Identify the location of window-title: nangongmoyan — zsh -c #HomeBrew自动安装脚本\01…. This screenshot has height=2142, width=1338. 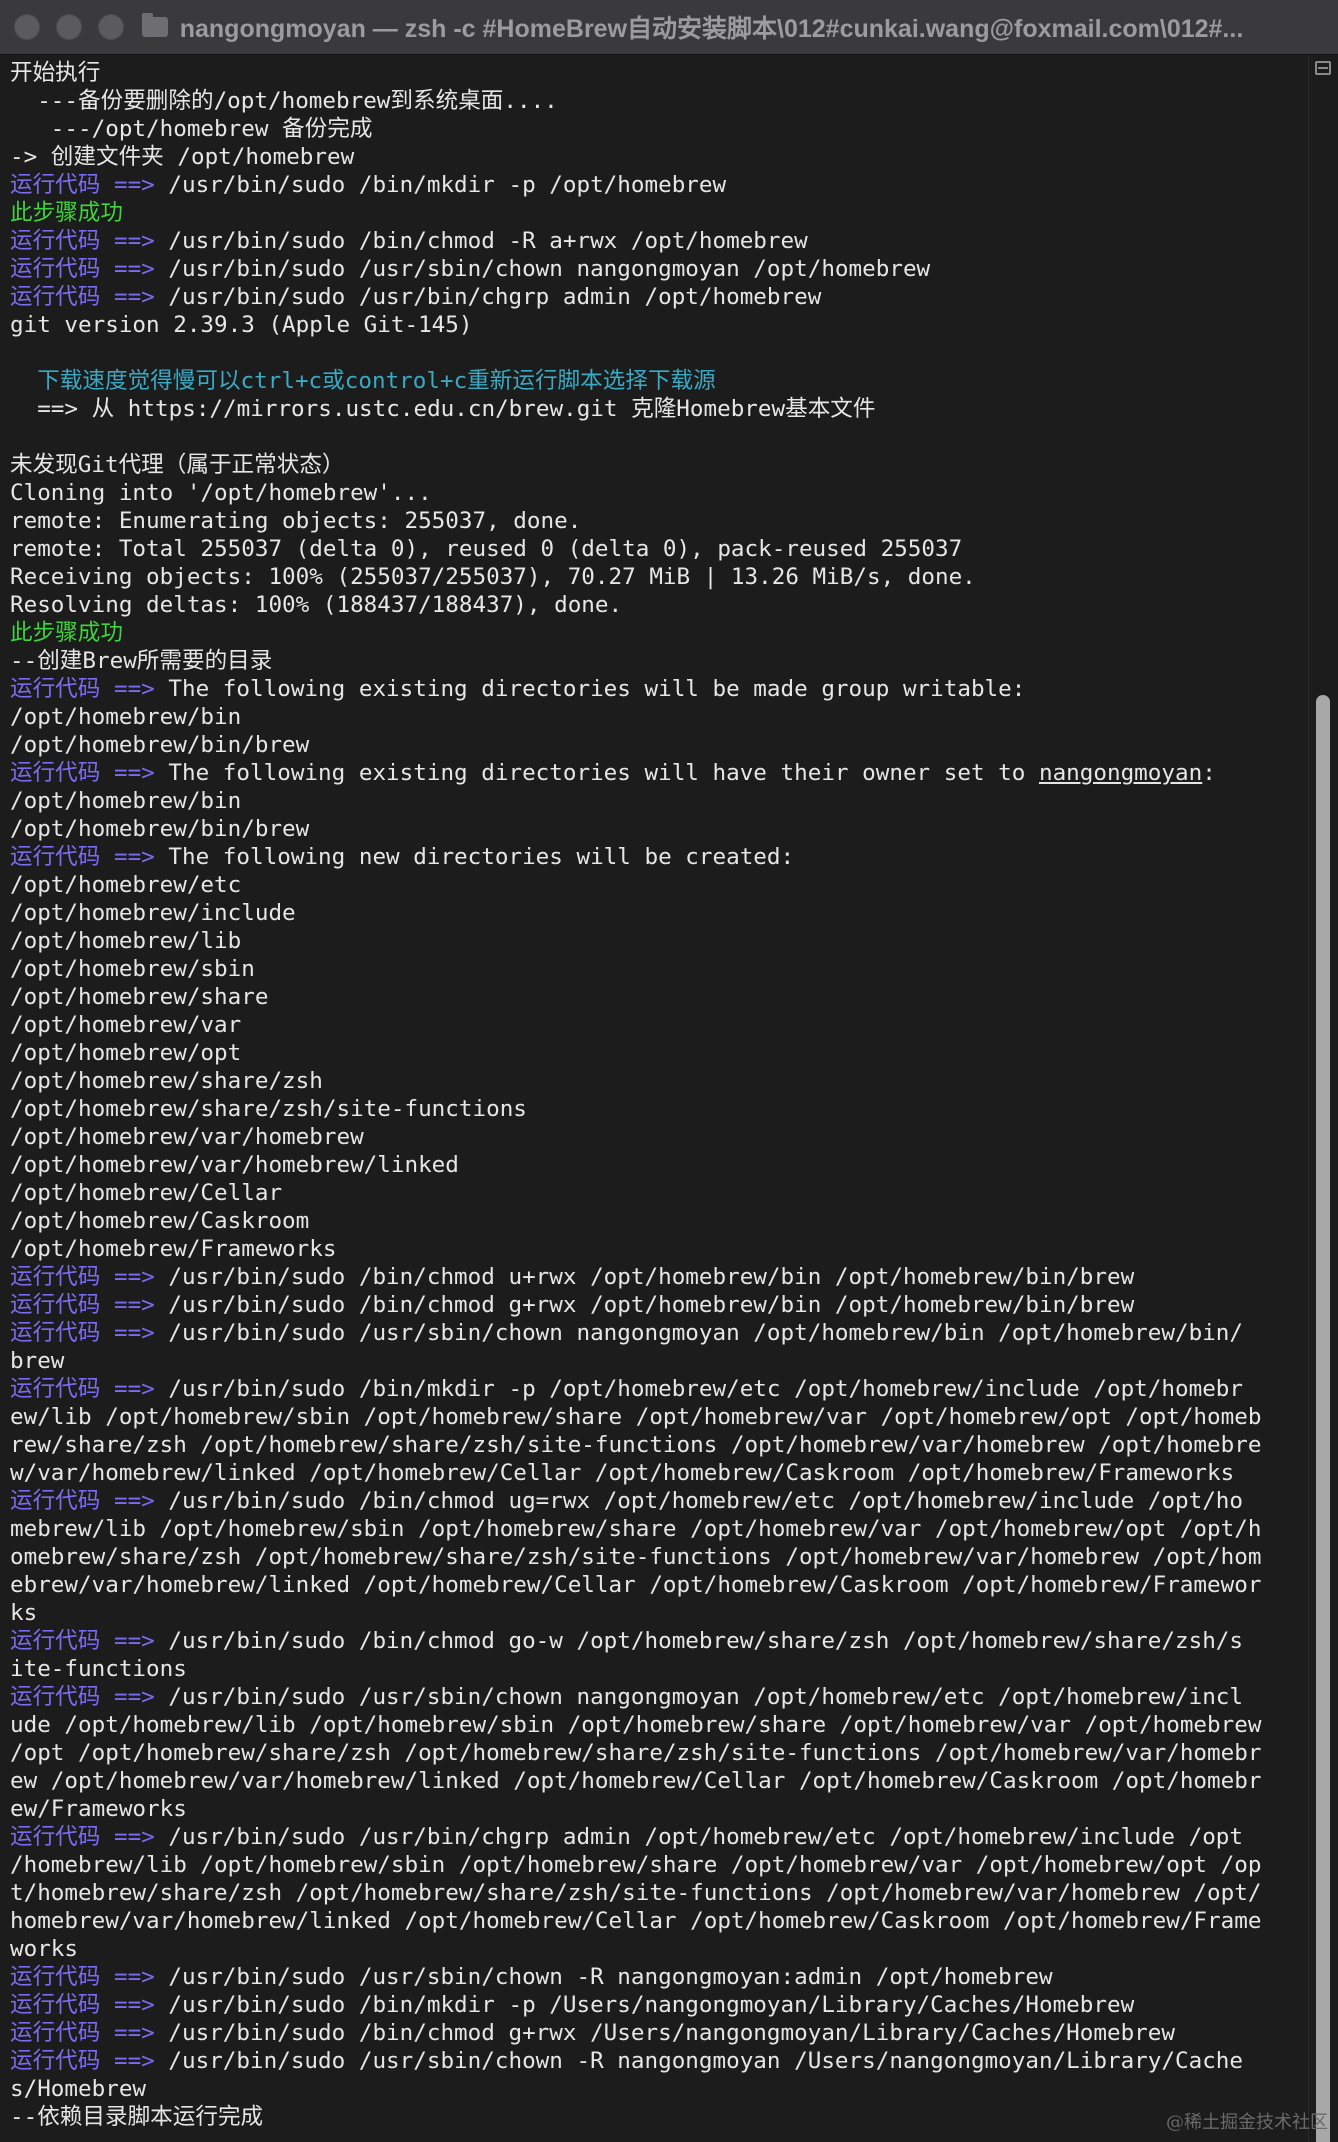
(711, 29).